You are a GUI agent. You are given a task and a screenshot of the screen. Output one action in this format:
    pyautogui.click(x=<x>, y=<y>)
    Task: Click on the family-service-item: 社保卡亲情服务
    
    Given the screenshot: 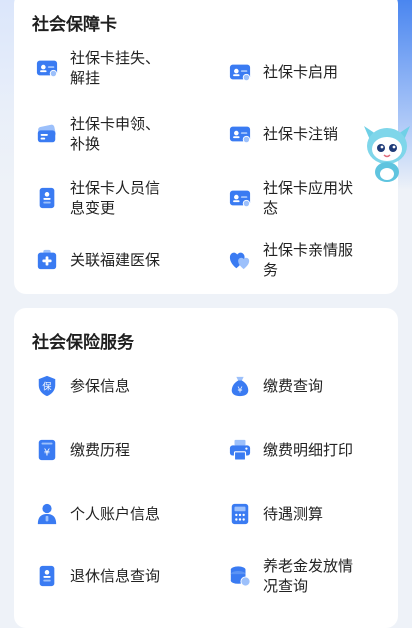 What is the action you would take?
    pyautogui.click(x=314, y=260)
    